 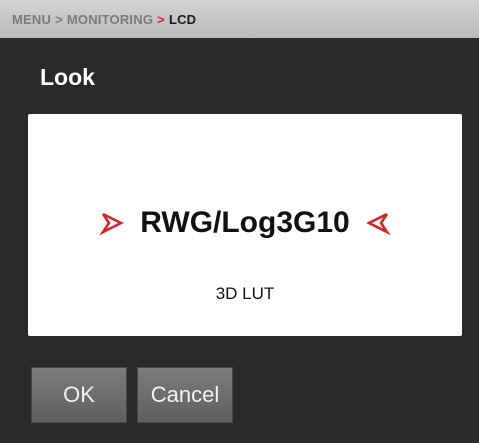 I want to click on breadcrumb-item-menu: MENU, so click(x=31, y=19).